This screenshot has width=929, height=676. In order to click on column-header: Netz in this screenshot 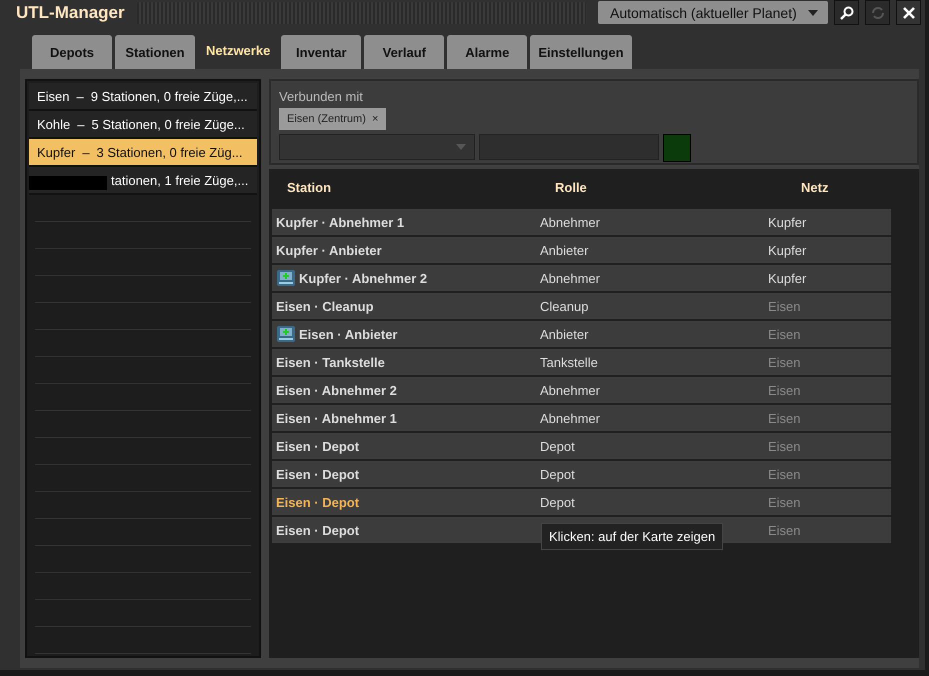, I will do `click(815, 187)`.